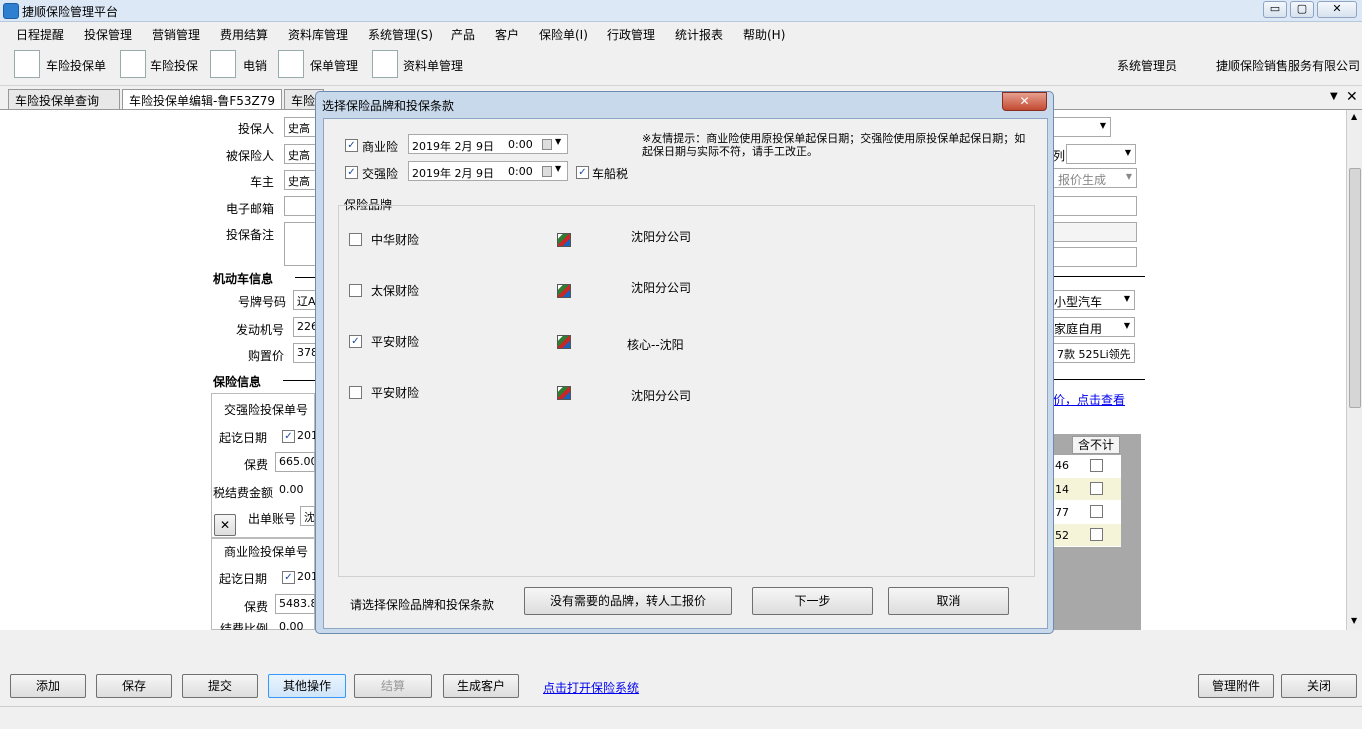 This screenshot has width=1362, height=729. Describe the element at coordinates (948, 601) in the screenshot. I see `cancel-button: 取消` at that location.